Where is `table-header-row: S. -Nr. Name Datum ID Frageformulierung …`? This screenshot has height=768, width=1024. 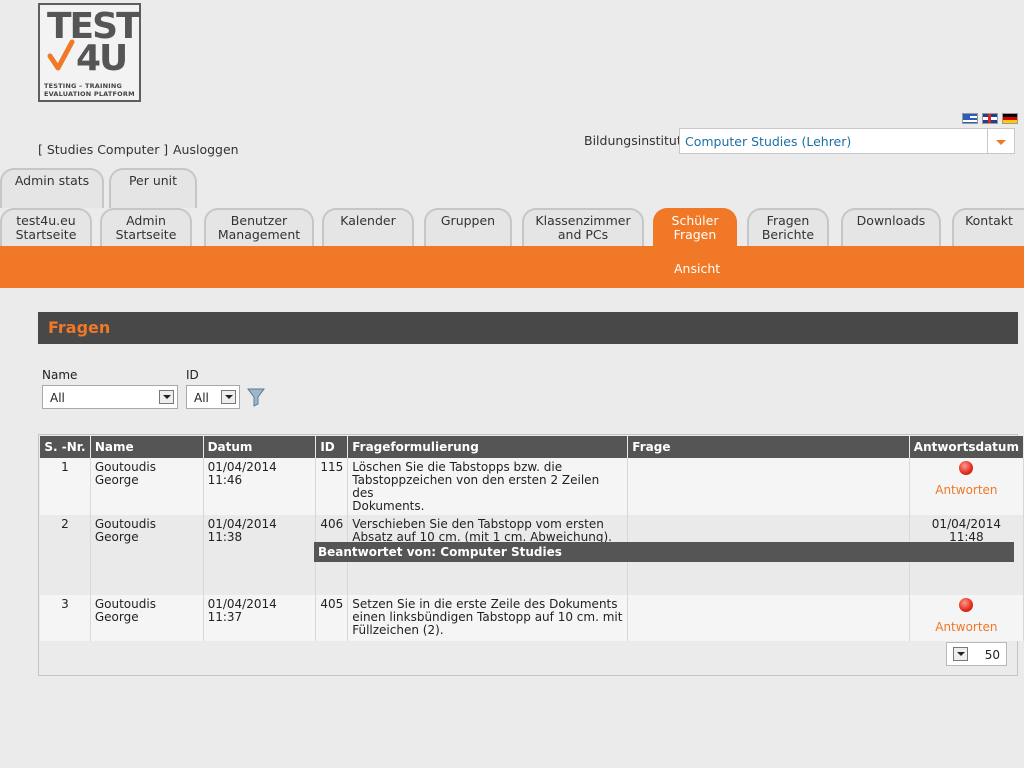 table-header-row: S. -Nr. Name Datum ID Frageformulierung … is located at coordinates (532, 447).